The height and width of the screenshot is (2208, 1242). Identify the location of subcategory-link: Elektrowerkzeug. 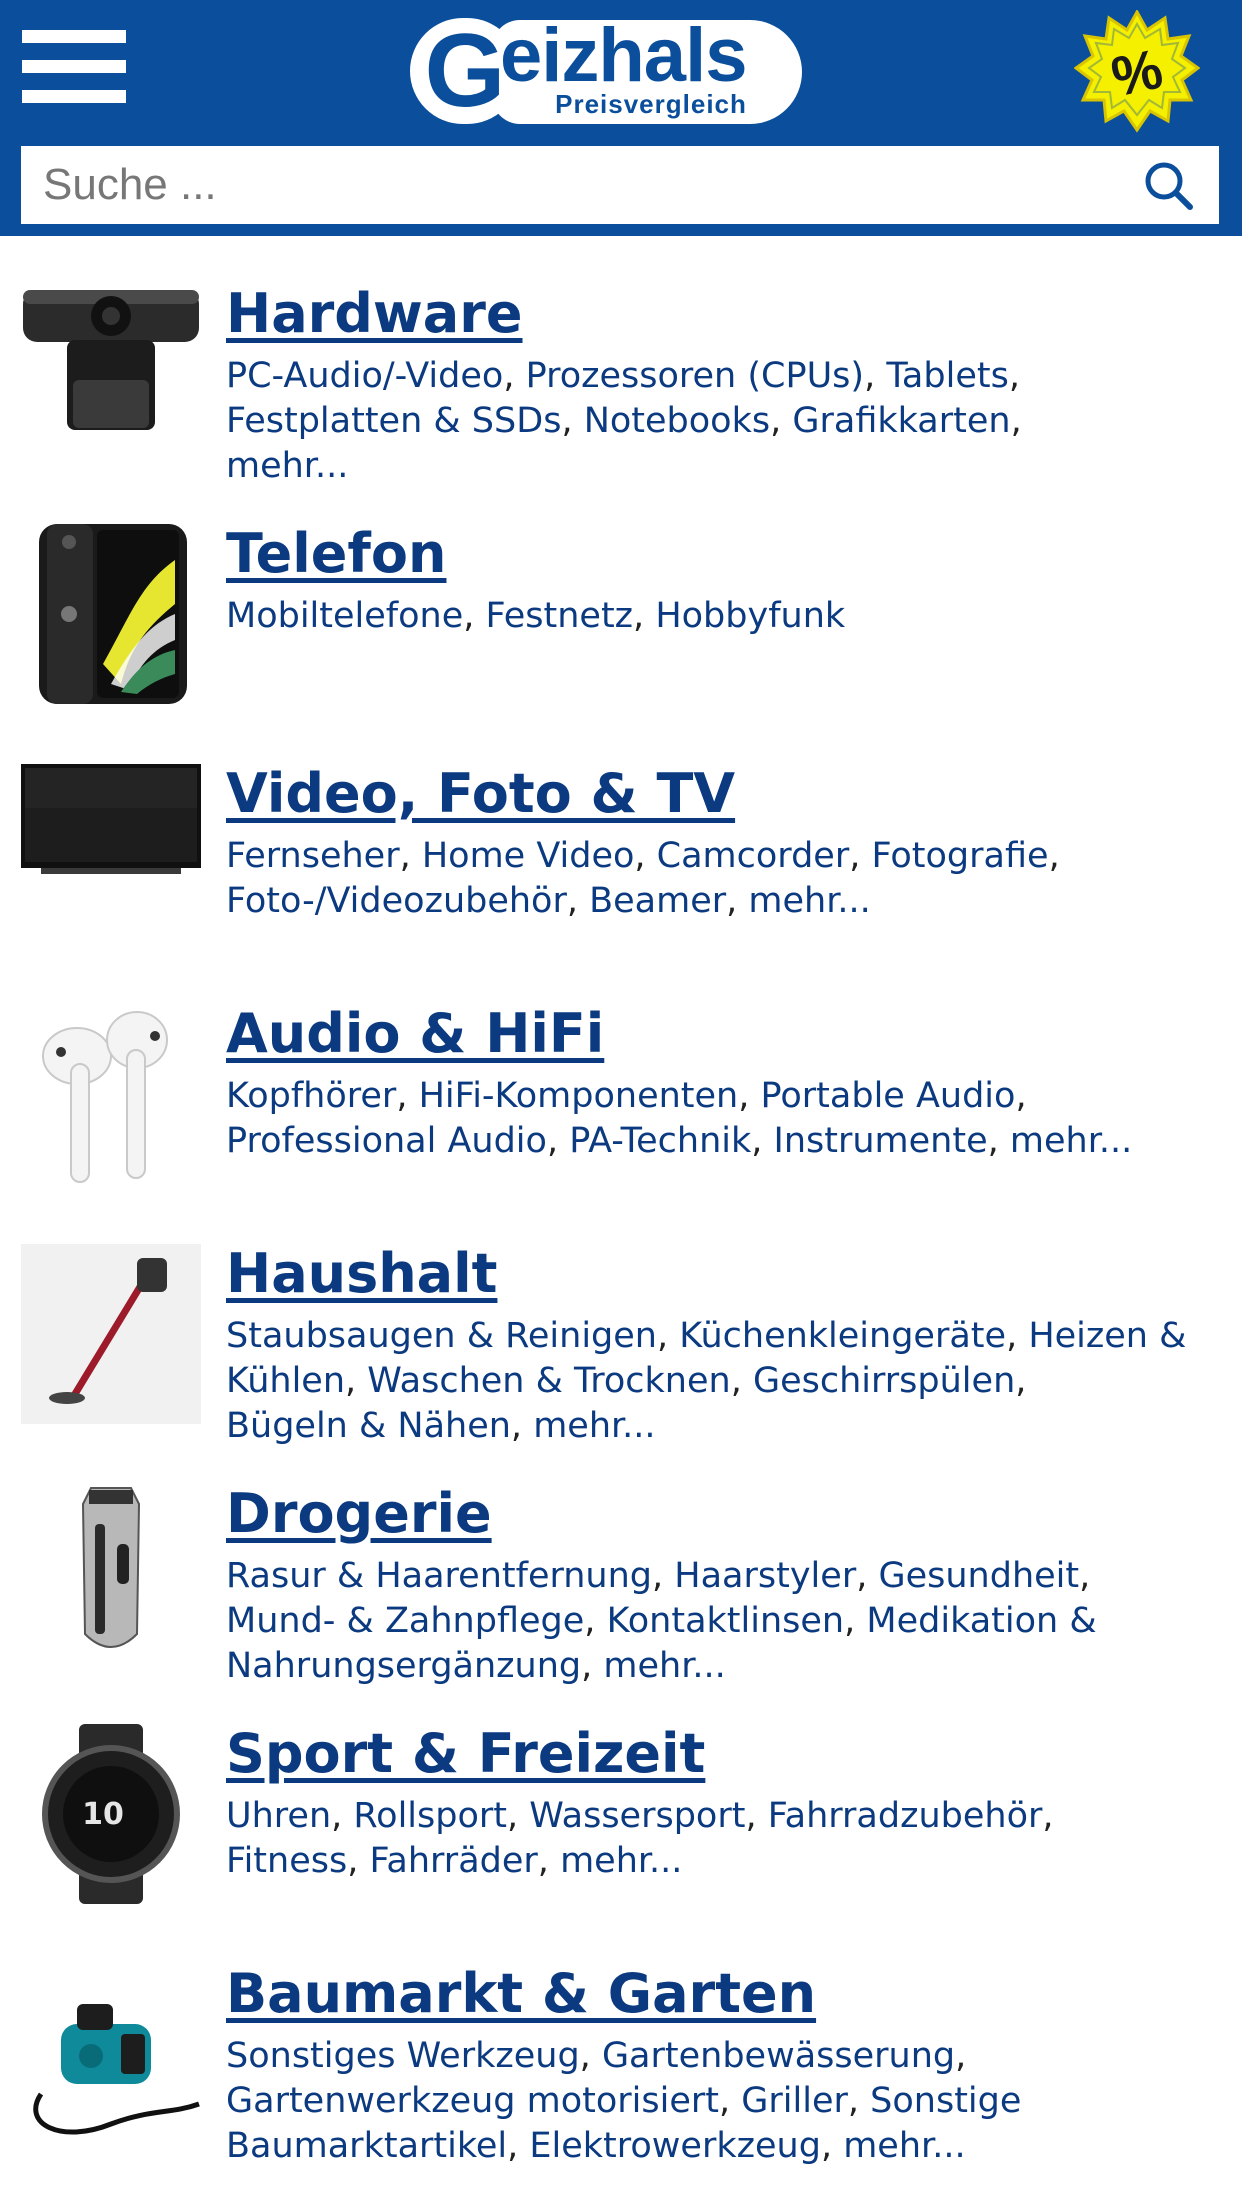
(675, 2146).